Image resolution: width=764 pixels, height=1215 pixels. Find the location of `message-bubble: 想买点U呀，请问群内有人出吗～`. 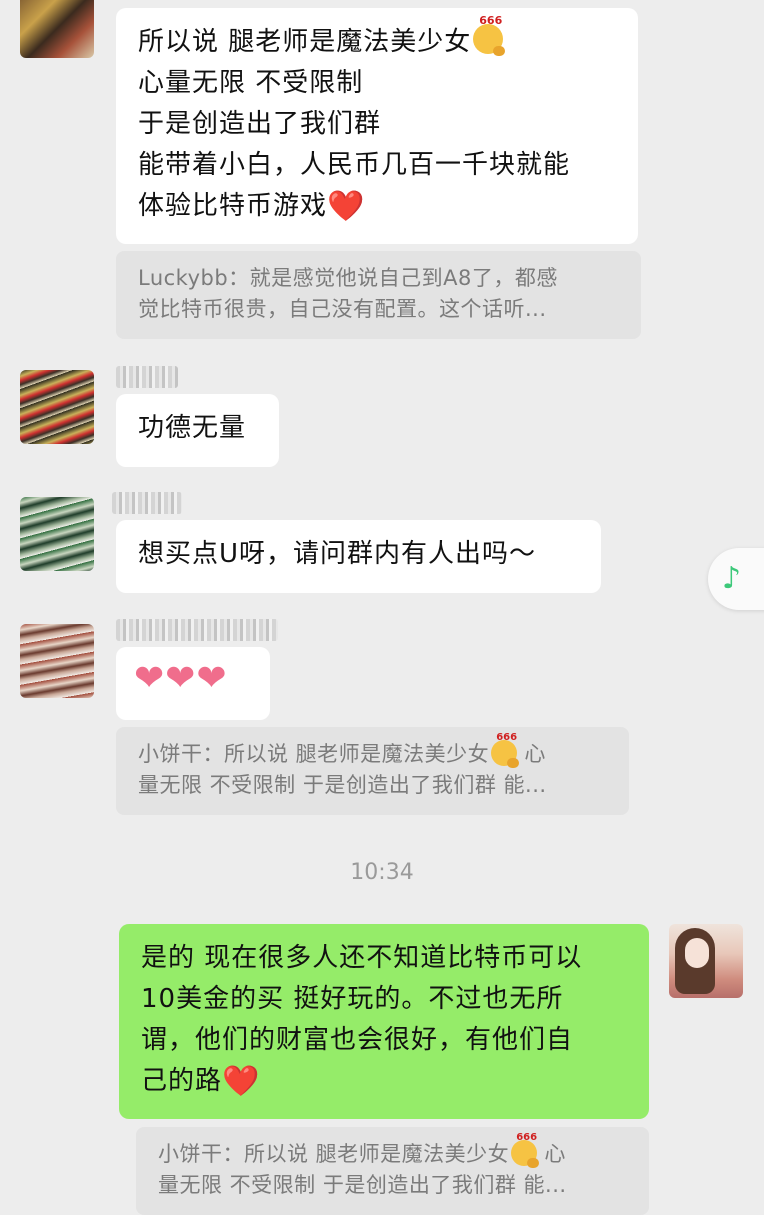

message-bubble: 想买点U呀，请问群内有人出吗～ is located at coordinates (358, 556).